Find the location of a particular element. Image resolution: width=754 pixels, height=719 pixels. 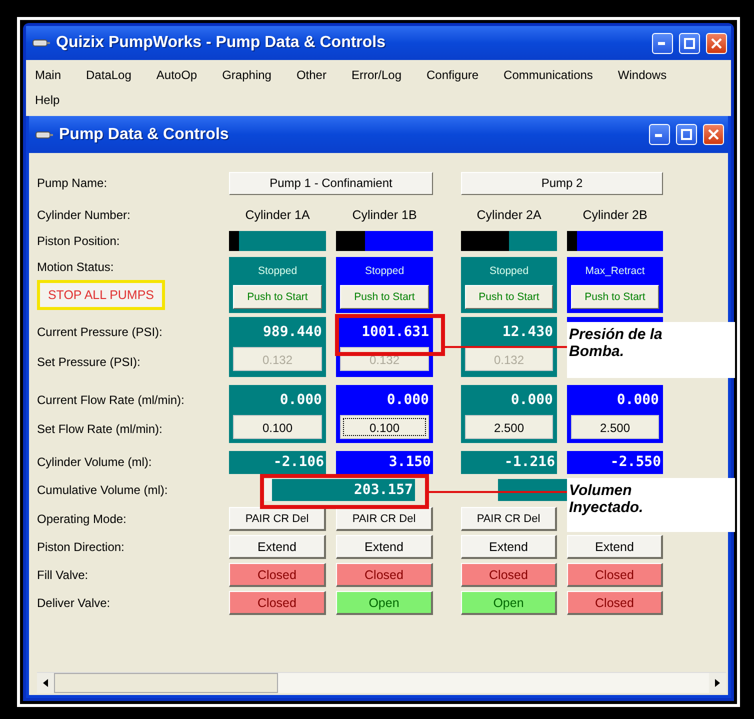

stop-all-pumps-button: STOP ALL PUMPS is located at coordinates (101, 295).